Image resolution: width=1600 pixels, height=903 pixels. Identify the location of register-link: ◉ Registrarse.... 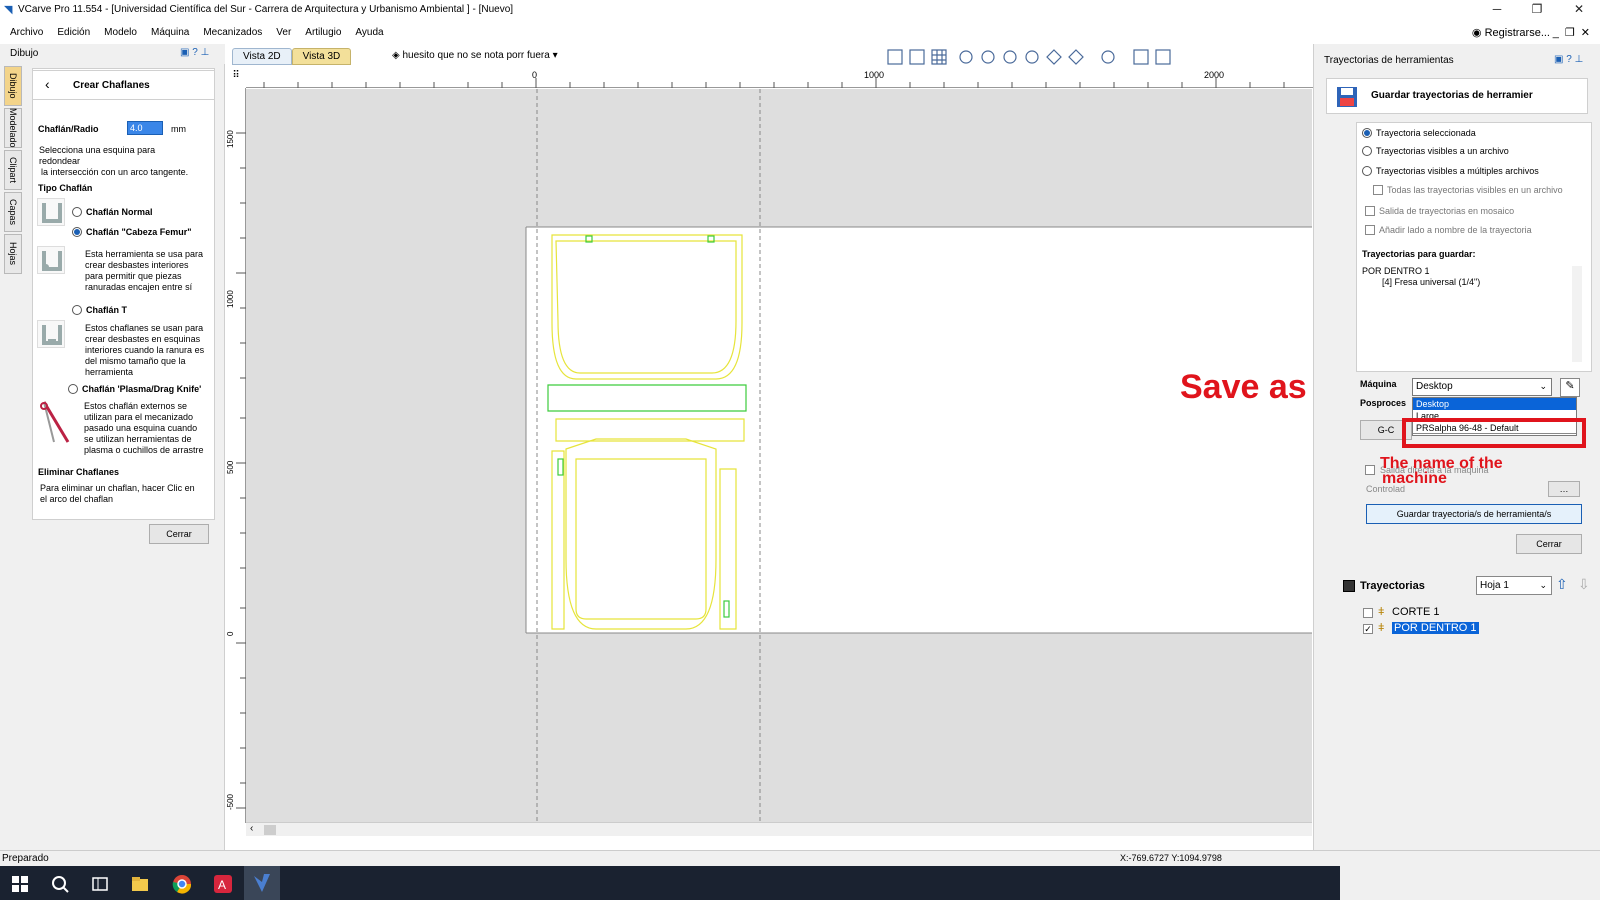
(1511, 32).